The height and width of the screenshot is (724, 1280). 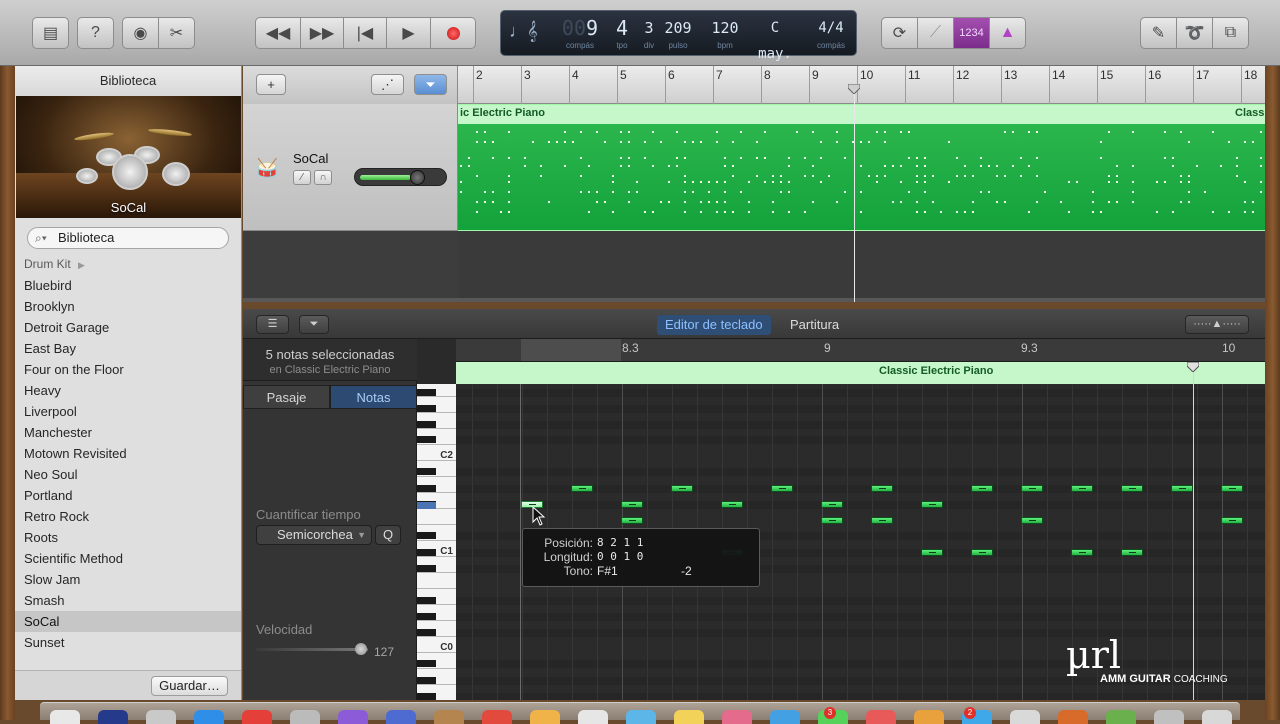 I want to click on library-item: Scientific Method, so click(x=128, y=558).